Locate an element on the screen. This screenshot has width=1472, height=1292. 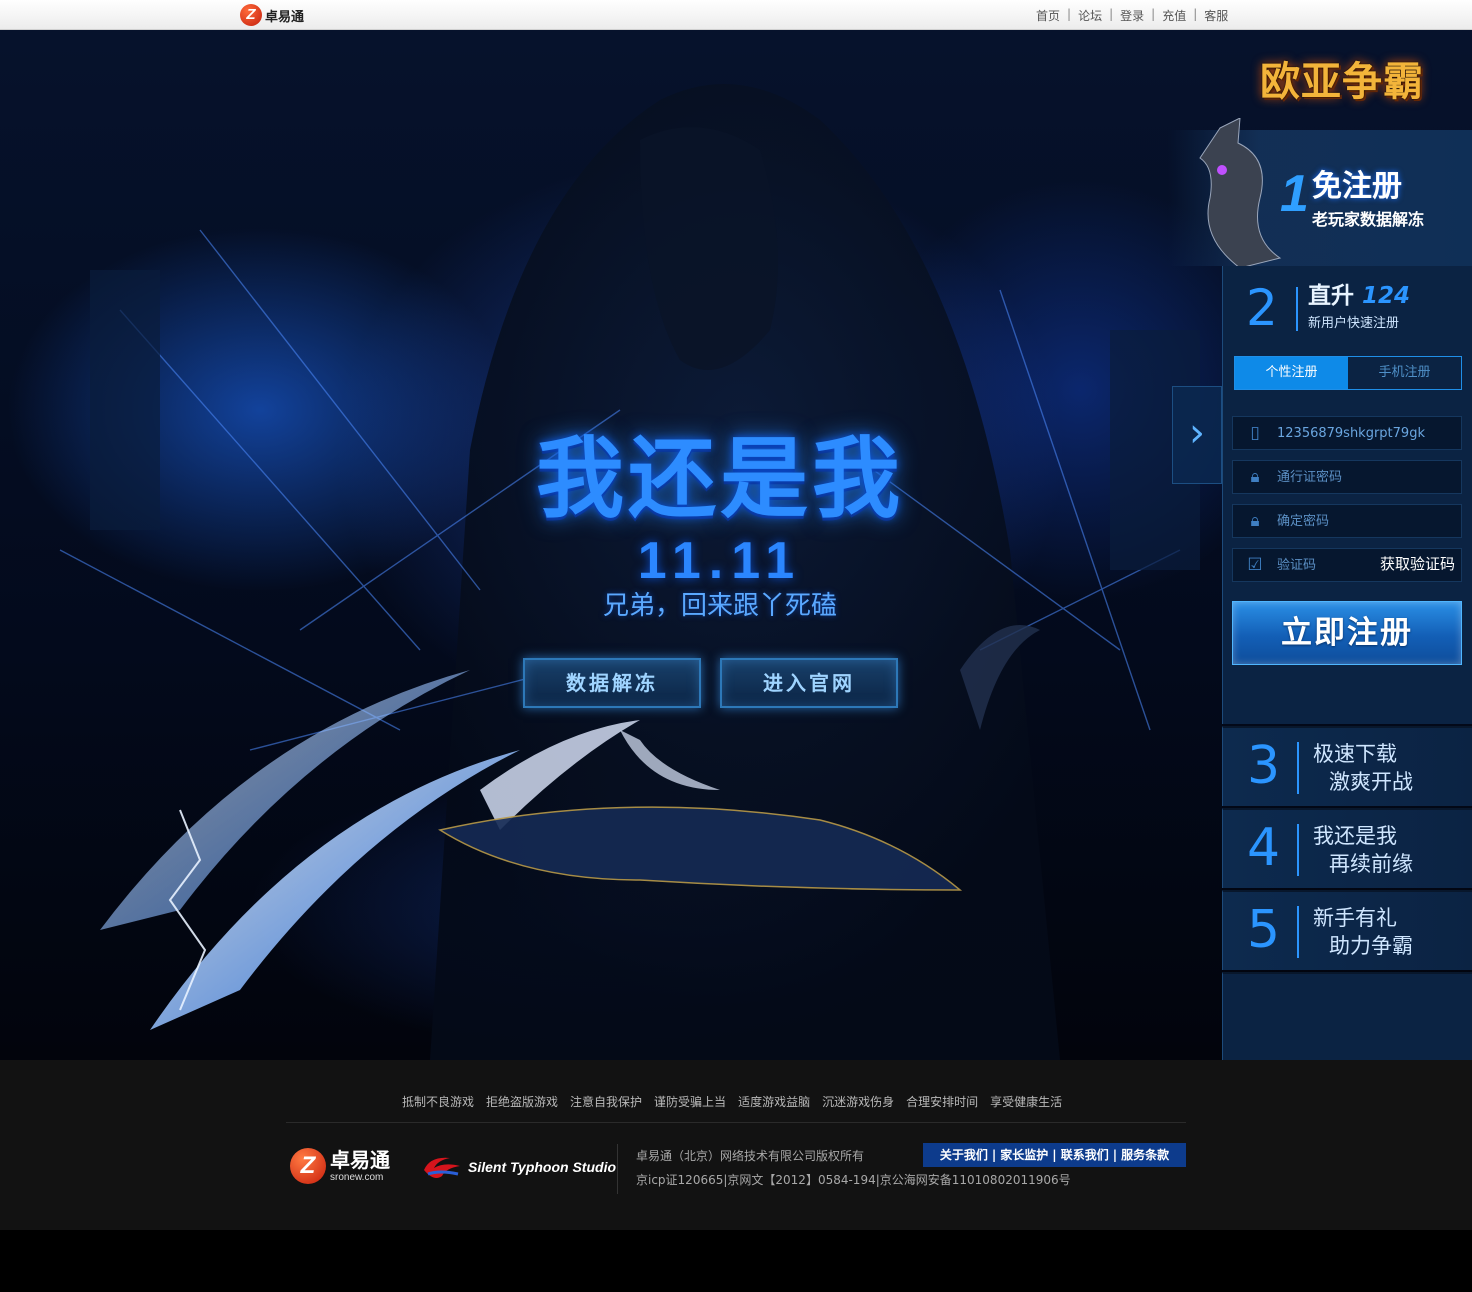
step2-subtitle: 新用户快速注册 is located at coordinates (1354, 323).